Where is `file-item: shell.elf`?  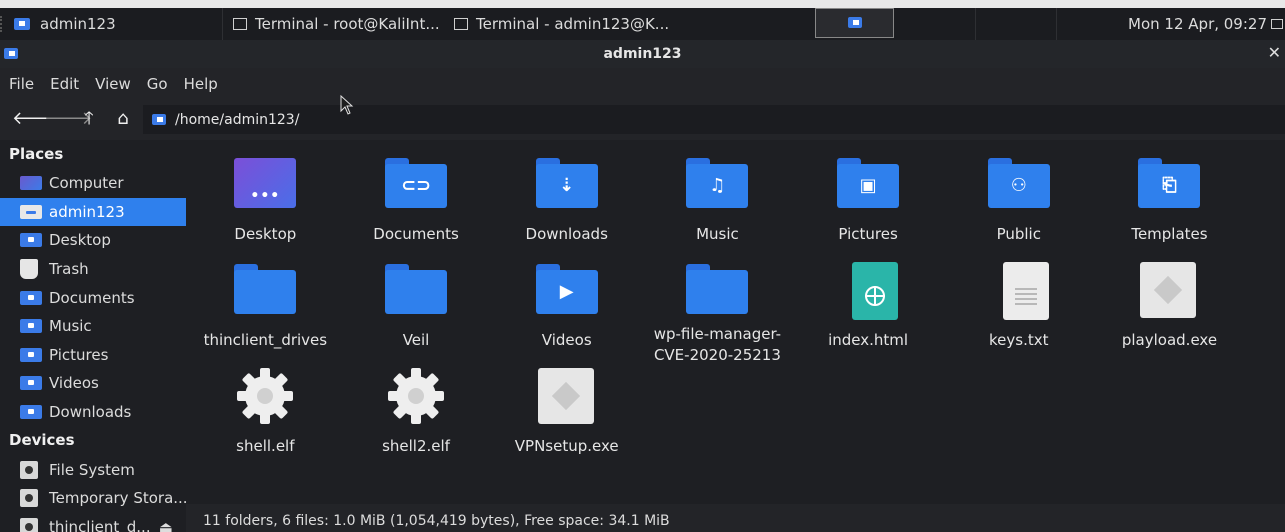
file-item: shell.elf is located at coordinates (265, 419).